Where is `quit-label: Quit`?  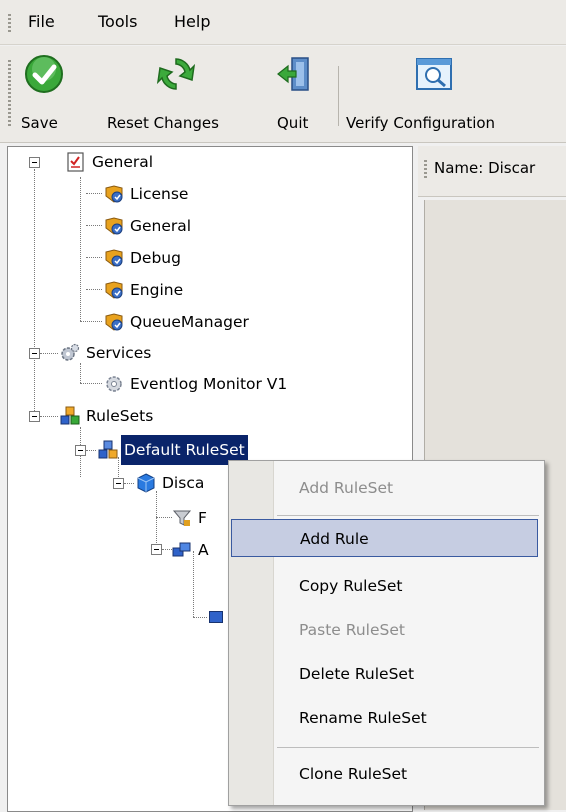 quit-label: Quit is located at coordinates (293, 123).